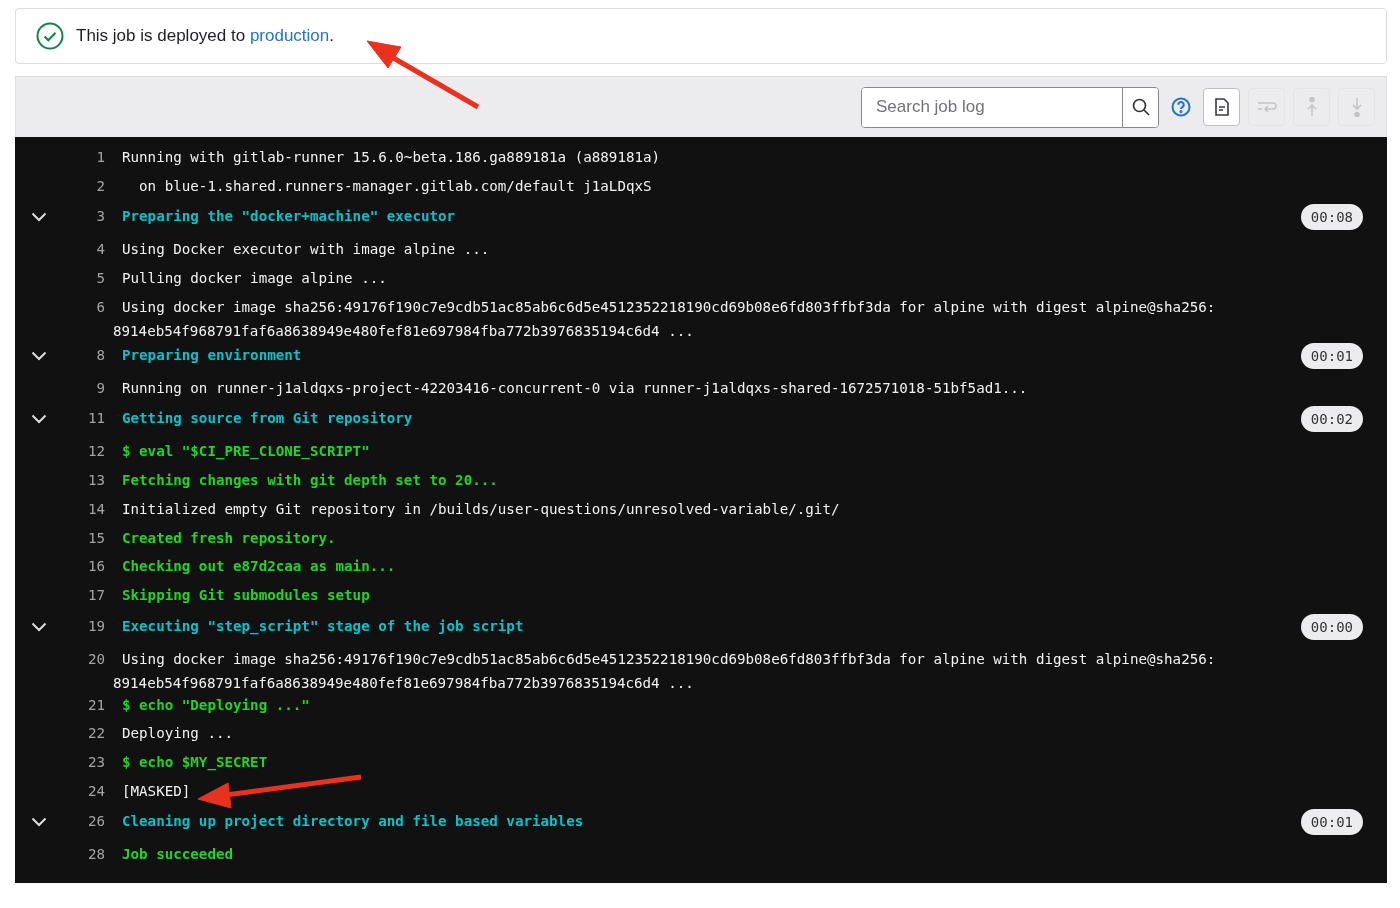 The width and height of the screenshot is (1400, 908). What do you see at coordinates (95, 509) in the screenshot?
I see `line-number: 14` at bounding box center [95, 509].